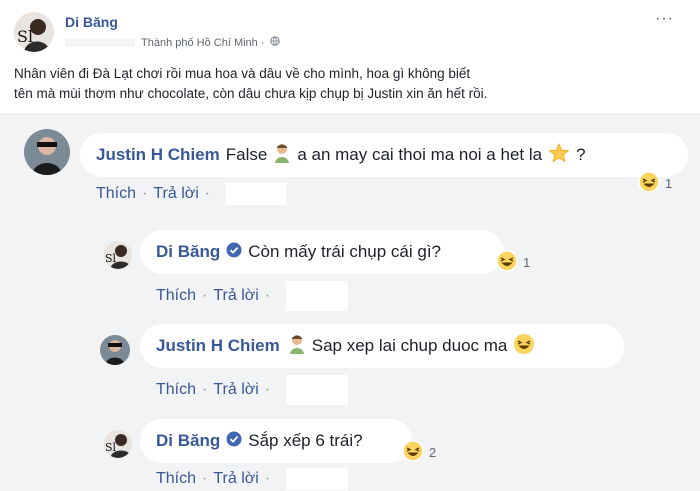 This screenshot has height=491, width=700. I want to click on author-avatar: Sl, so click(34, 32).